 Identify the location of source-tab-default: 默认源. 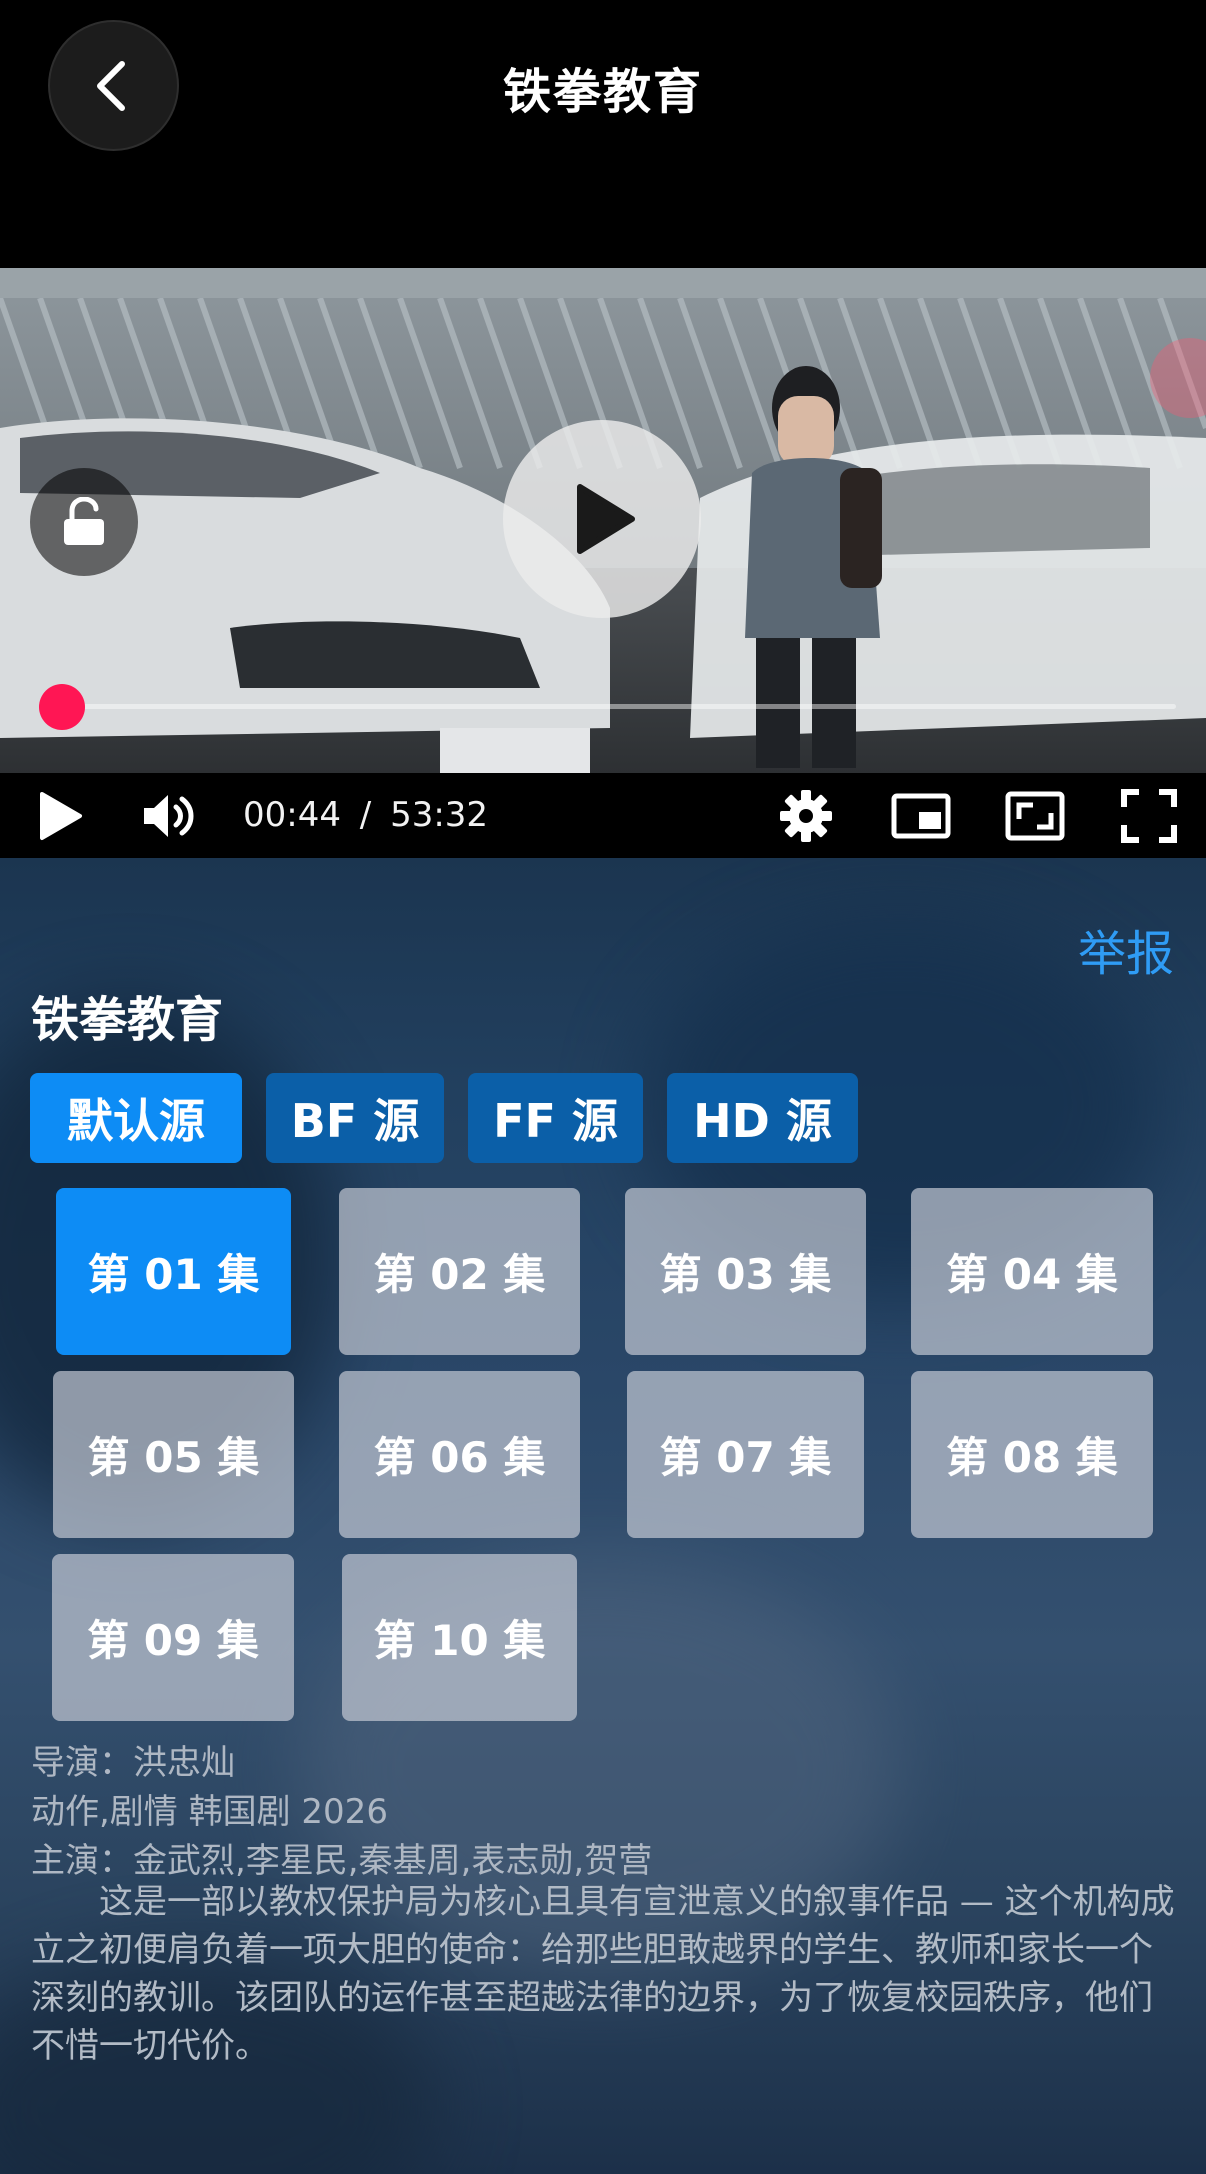
(136, 1118).